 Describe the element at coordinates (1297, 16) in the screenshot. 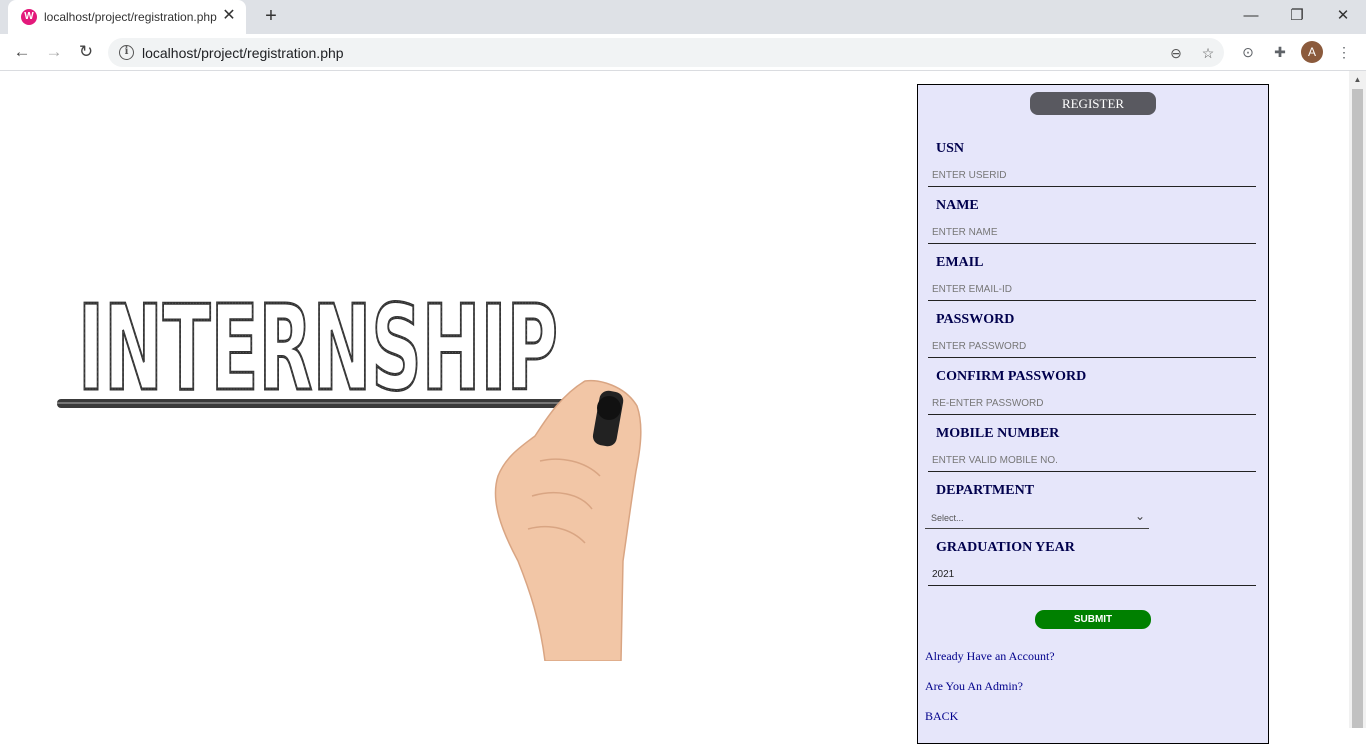

I see `restore-icon: ❐` at that location.